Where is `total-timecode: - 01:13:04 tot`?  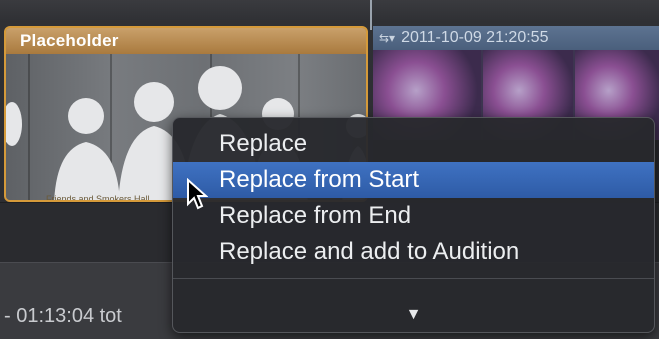
total-timecode: - 01:13:04 tot is located at coordinates (63, 316).